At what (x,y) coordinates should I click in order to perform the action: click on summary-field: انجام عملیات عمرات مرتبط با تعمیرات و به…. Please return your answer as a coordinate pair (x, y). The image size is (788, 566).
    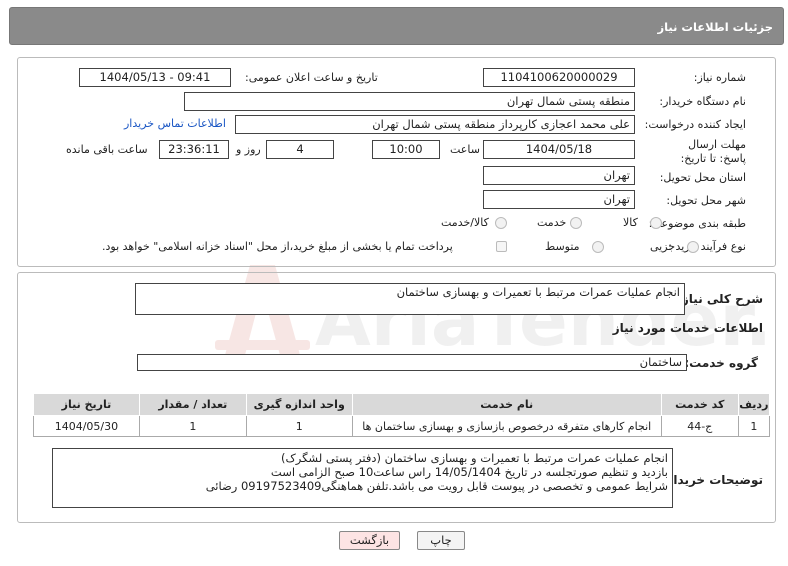
    Looking at the image, I should click on (410, 299).